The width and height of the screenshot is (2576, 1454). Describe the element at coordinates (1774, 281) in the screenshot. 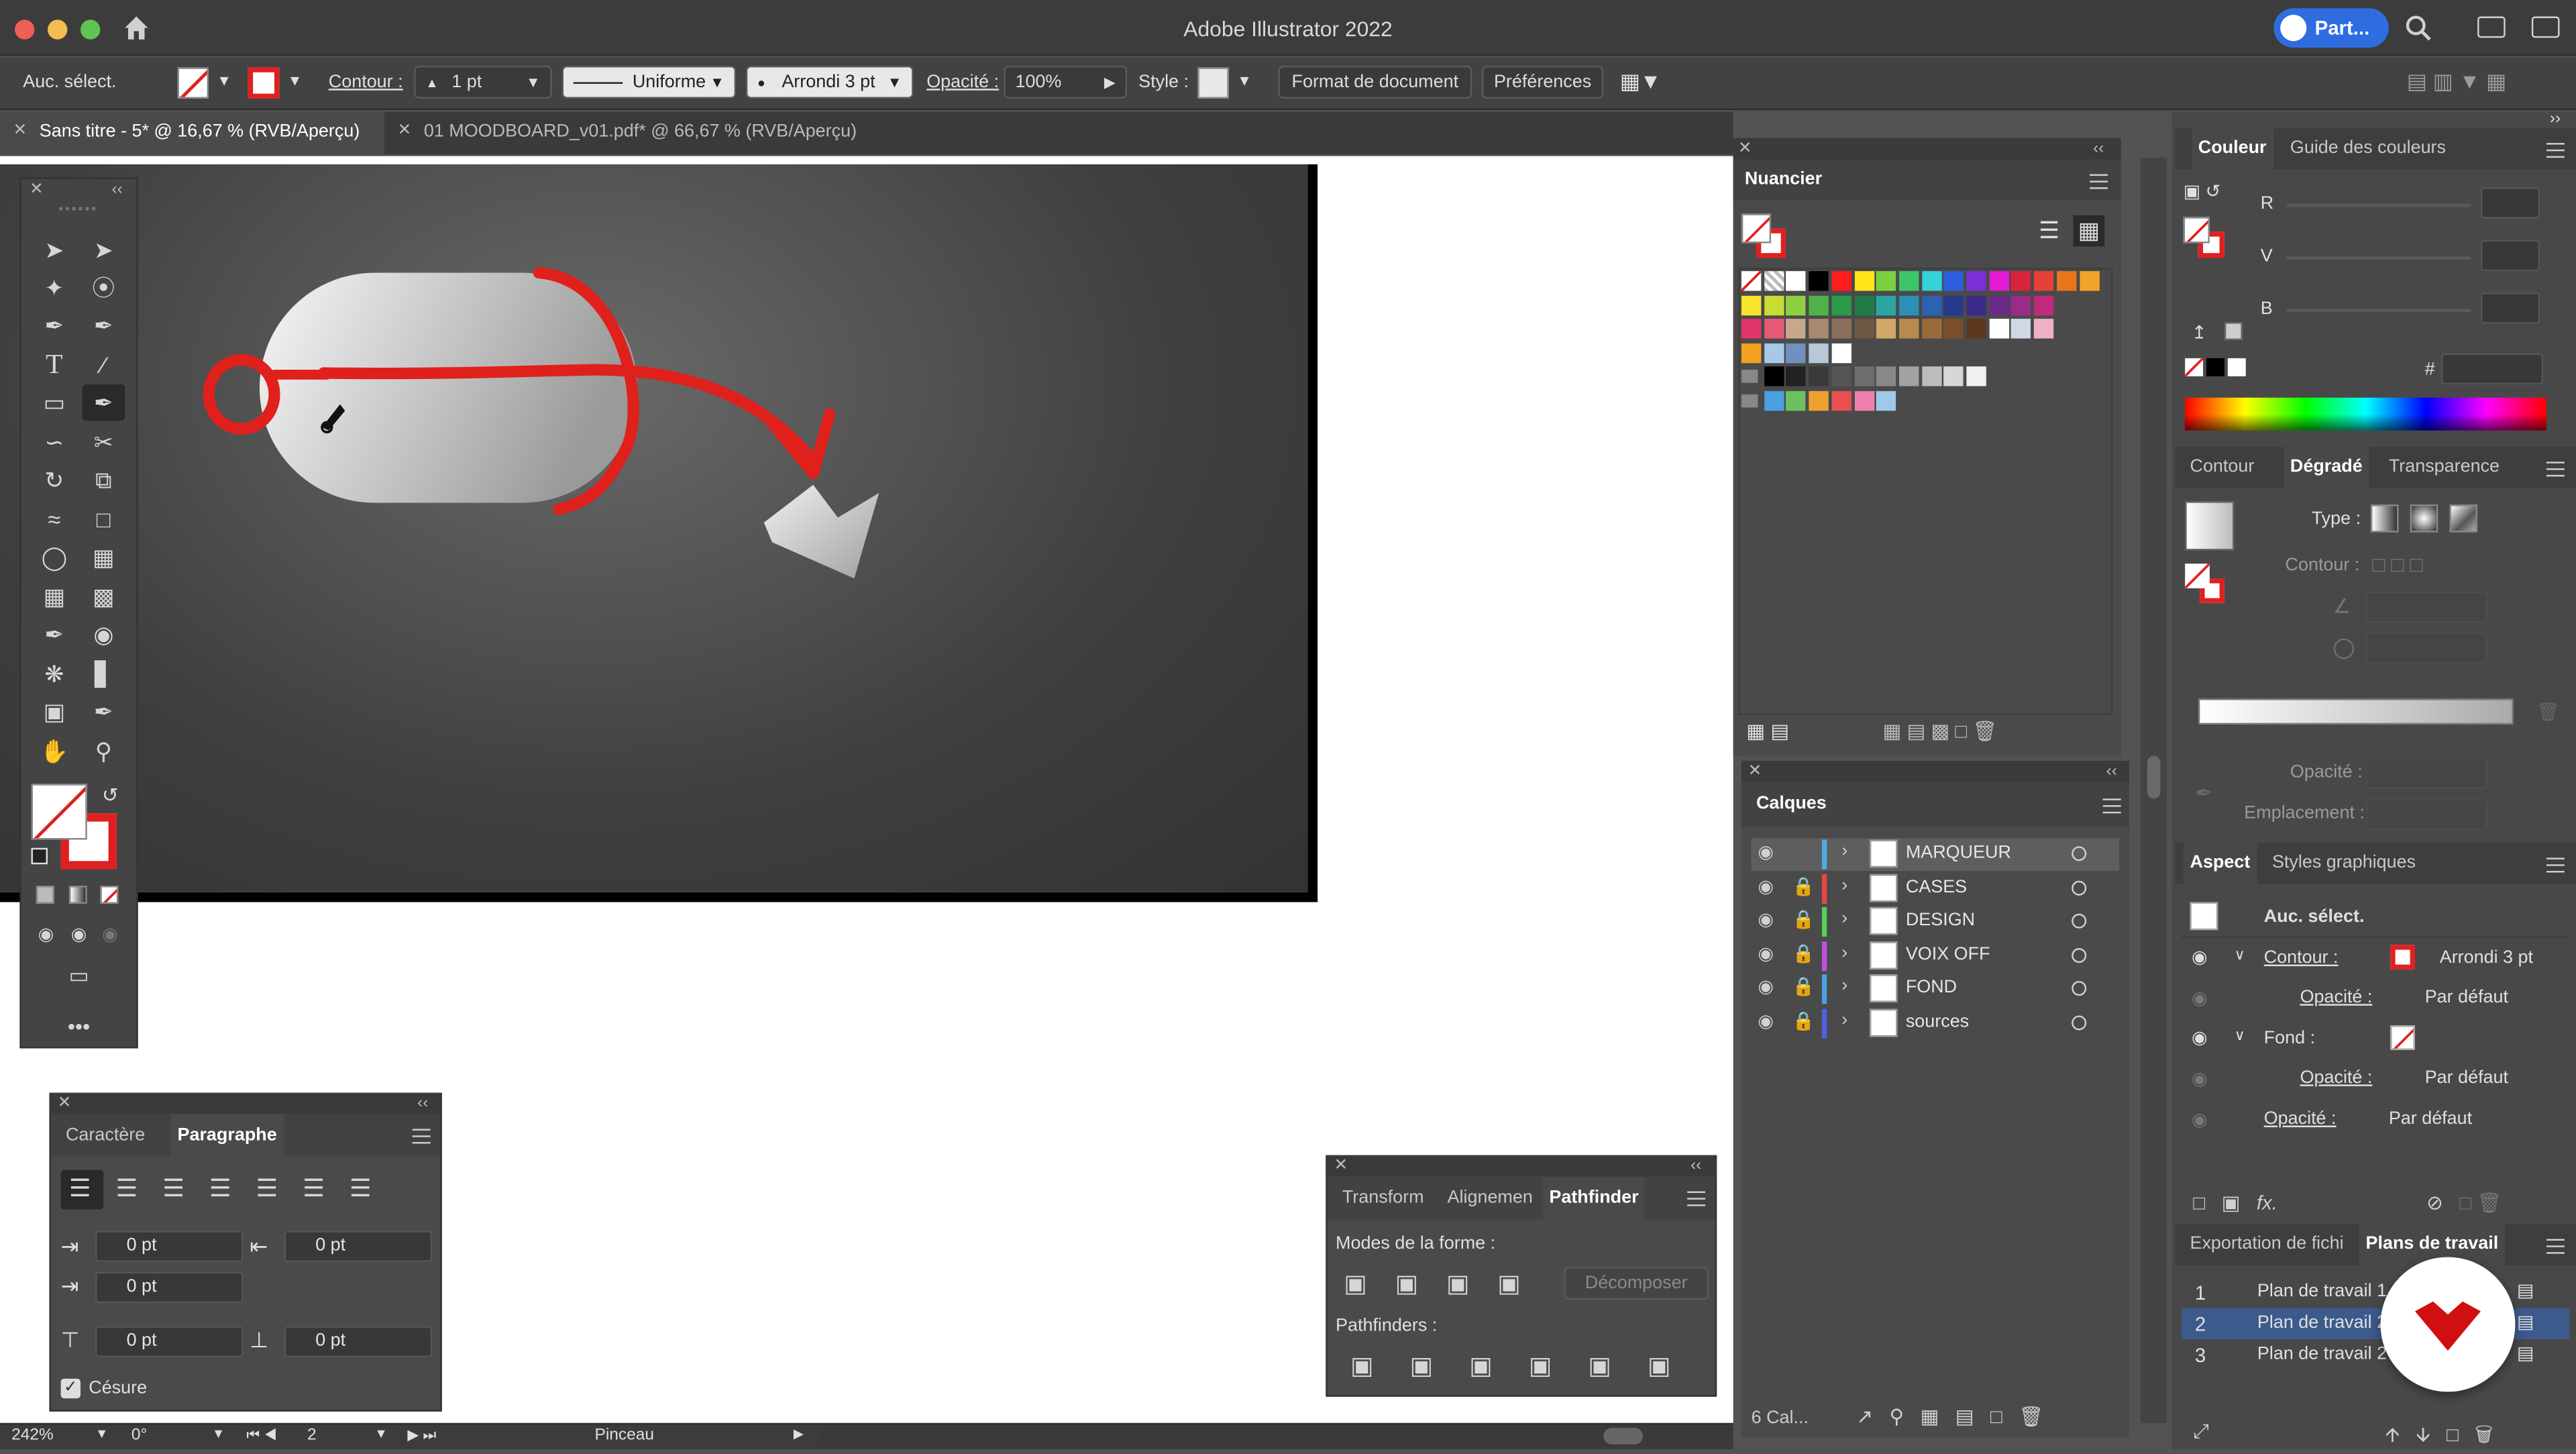

I see `swatch-registration` at that location.